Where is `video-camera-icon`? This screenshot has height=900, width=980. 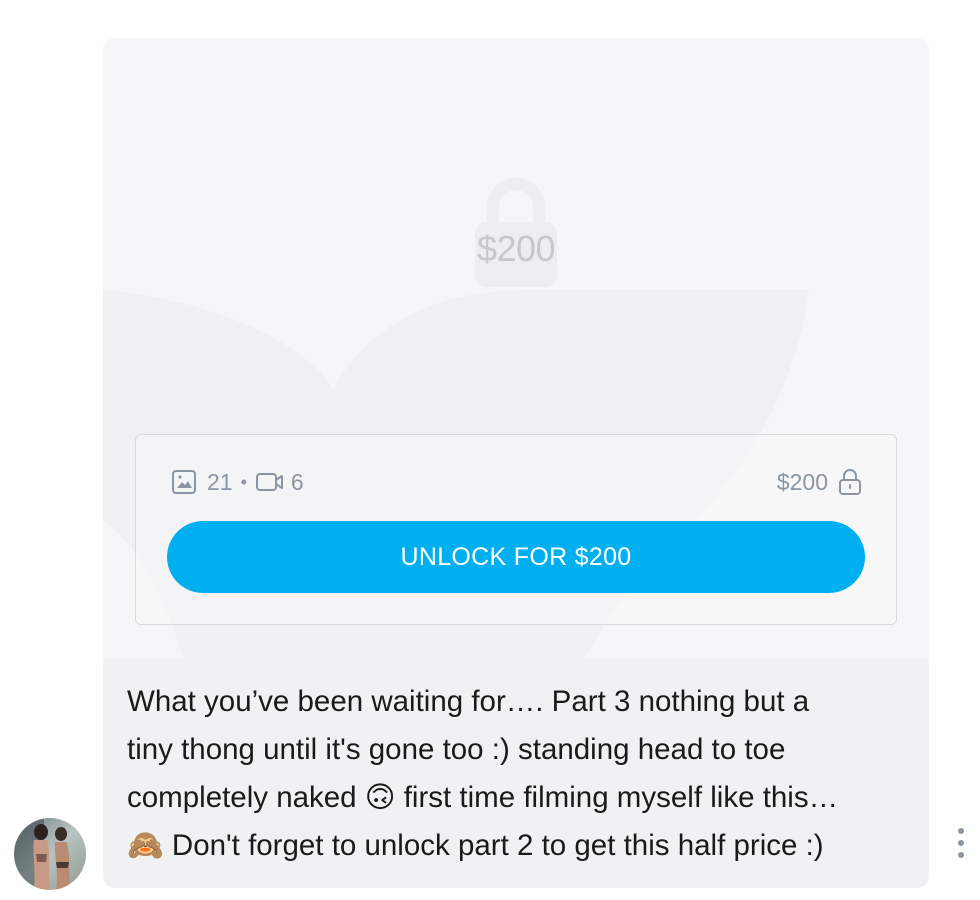
video-camera-icon is located at coordinates (270, 482).